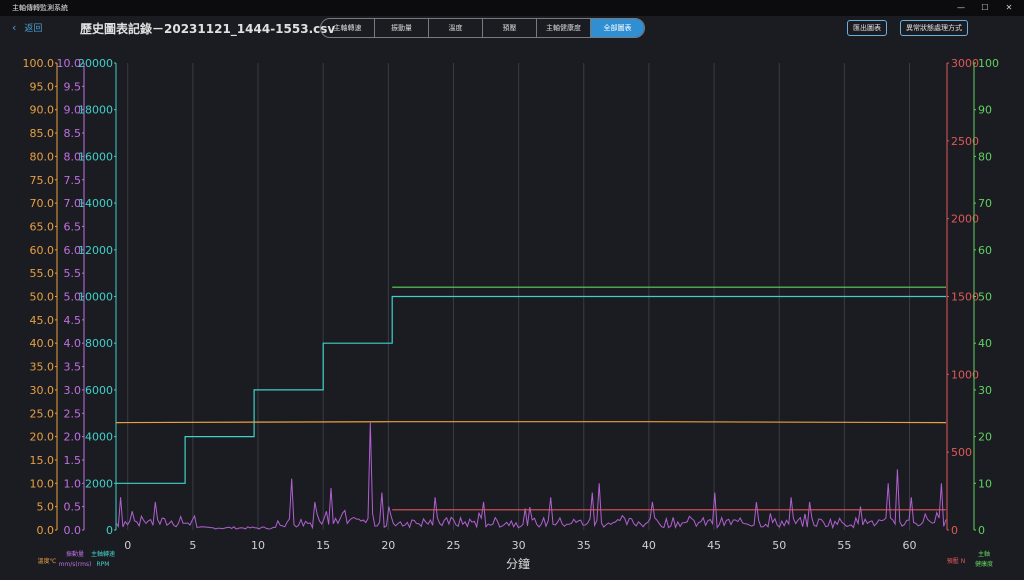  Describe the element at coordinates (985, 343) in the screenshot. I see `axis-tick-label: 40` at that location.